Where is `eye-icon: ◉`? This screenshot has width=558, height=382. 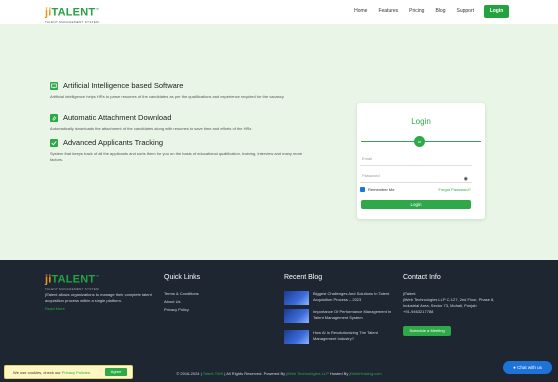 eye-icon: ◉ is located at coordinates (466, 179).